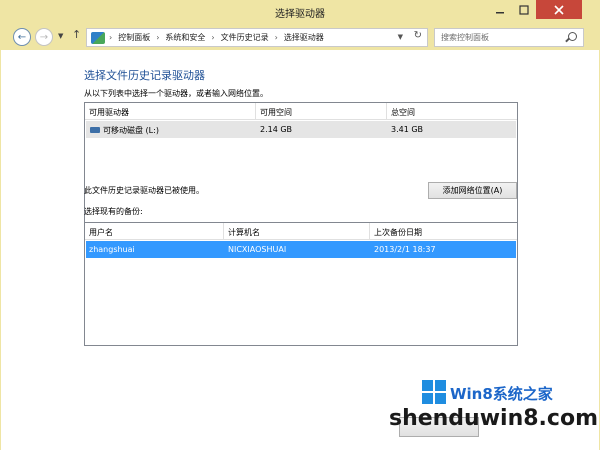 The height and width of the screenshot is (450, 600). What do you see at coordinates (400, 37) in the screenshot?
I see `address-dropdown-icon: ▼` at bounding box center [400, 37].